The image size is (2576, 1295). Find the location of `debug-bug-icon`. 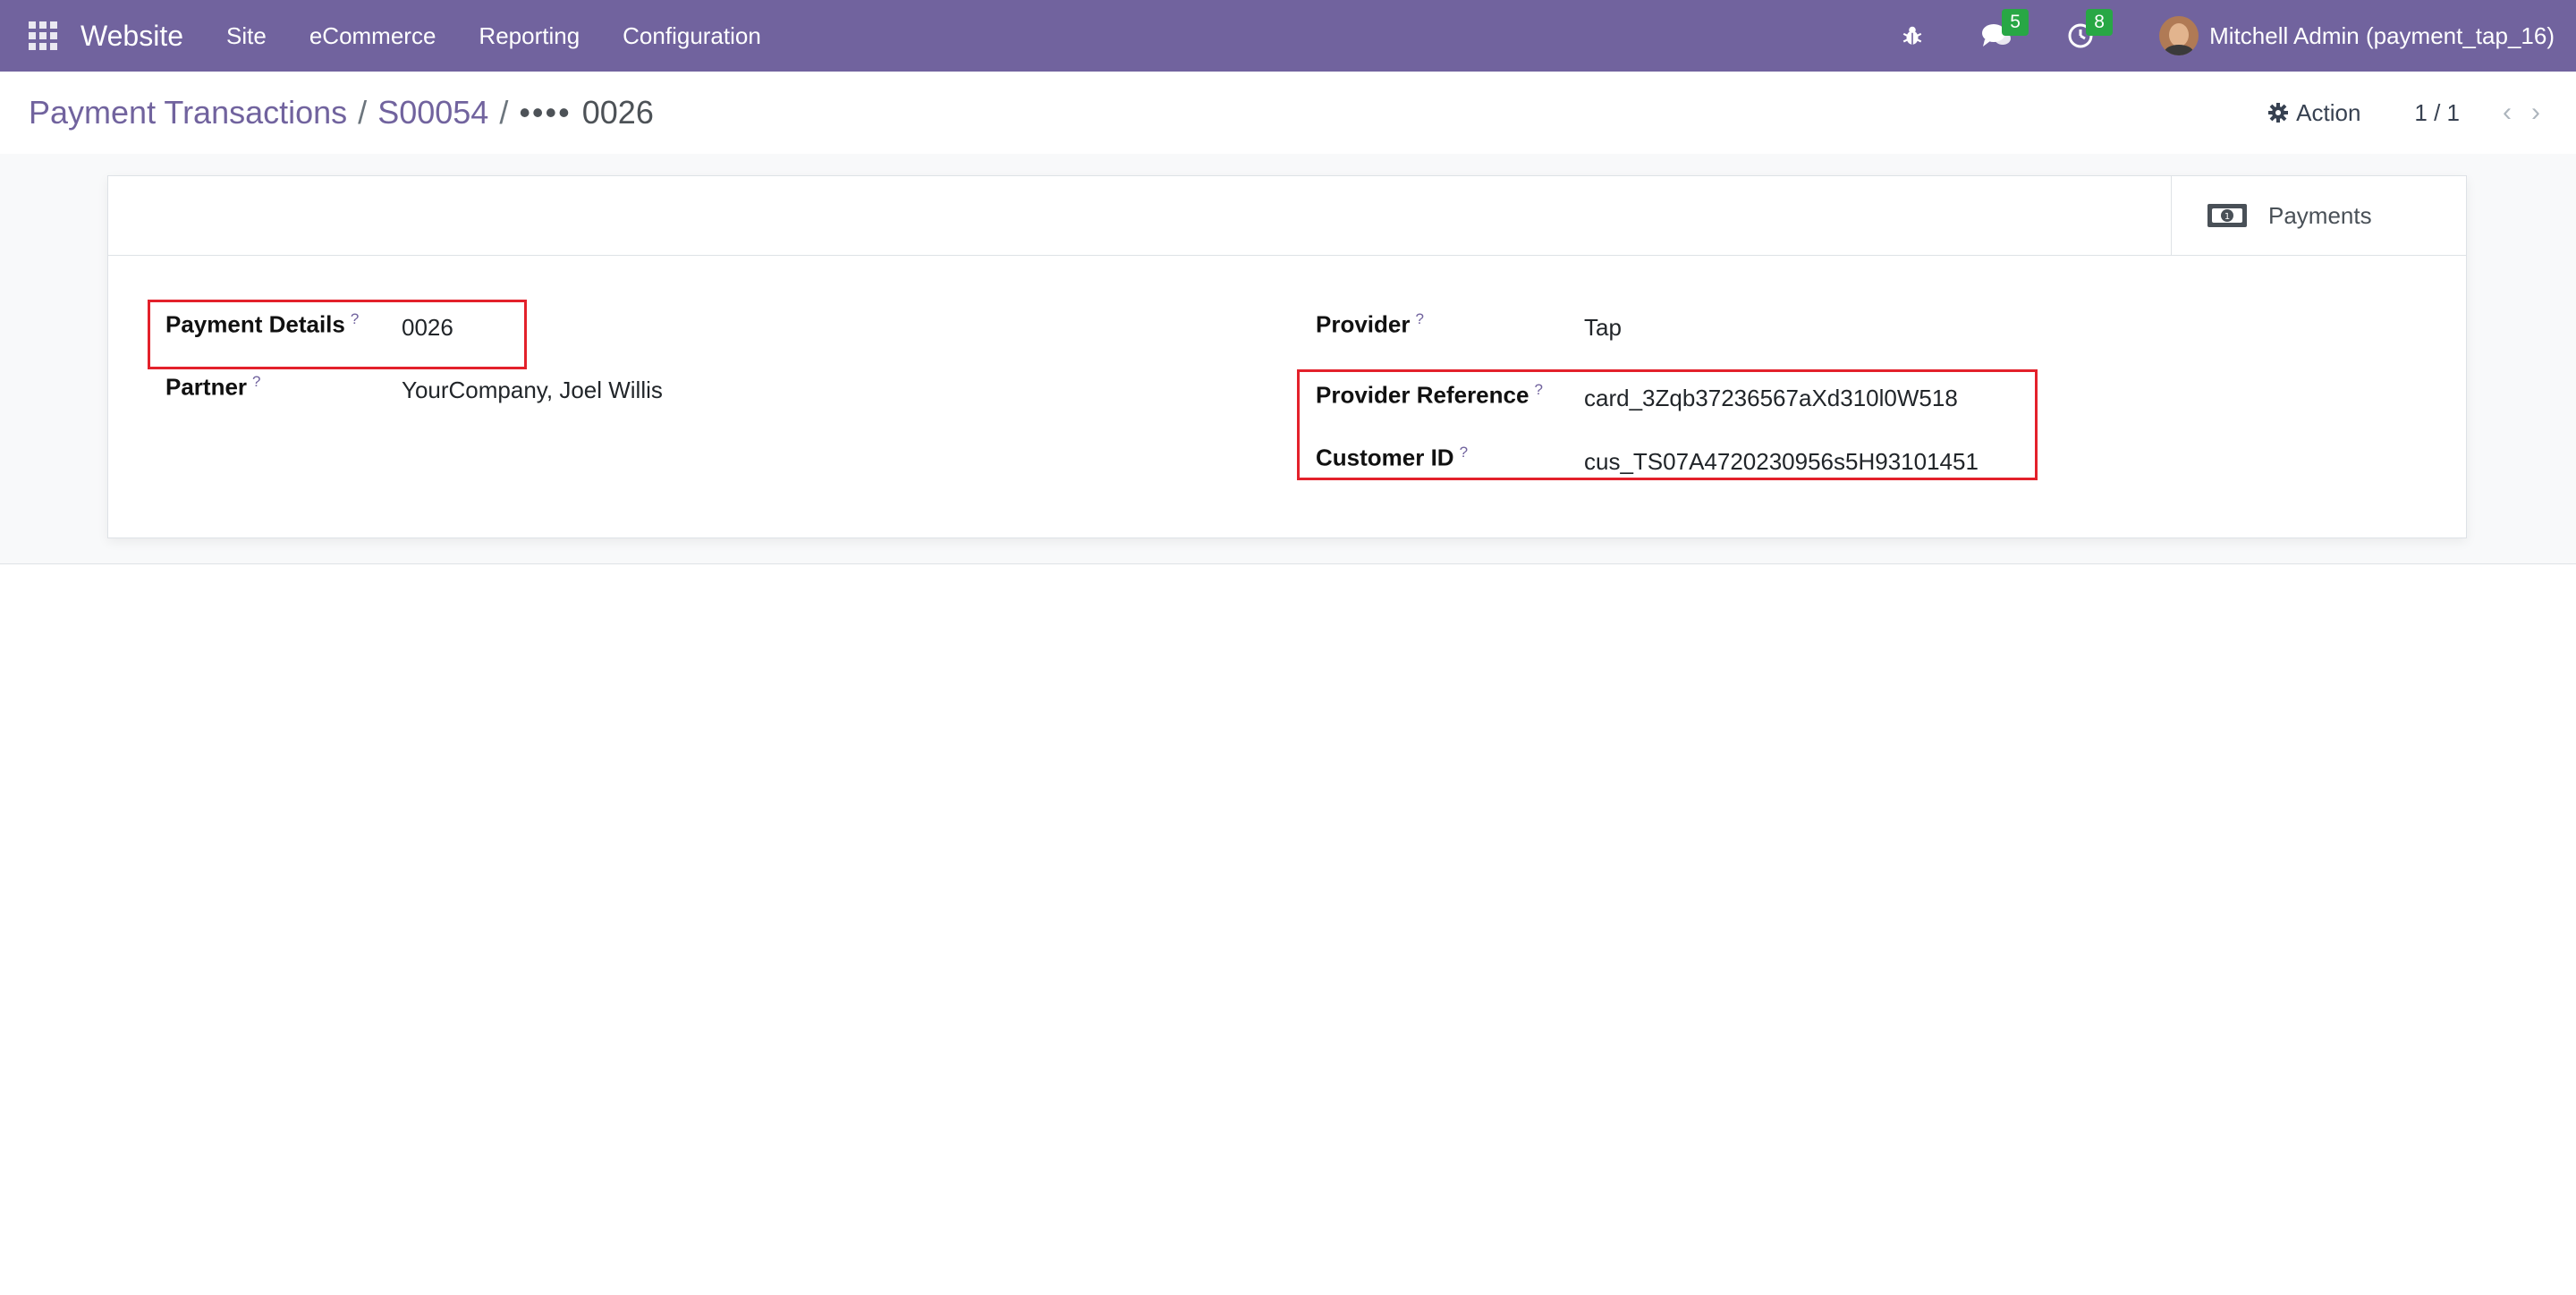

debug-bug-icon is located at coordinates (1912, 36).